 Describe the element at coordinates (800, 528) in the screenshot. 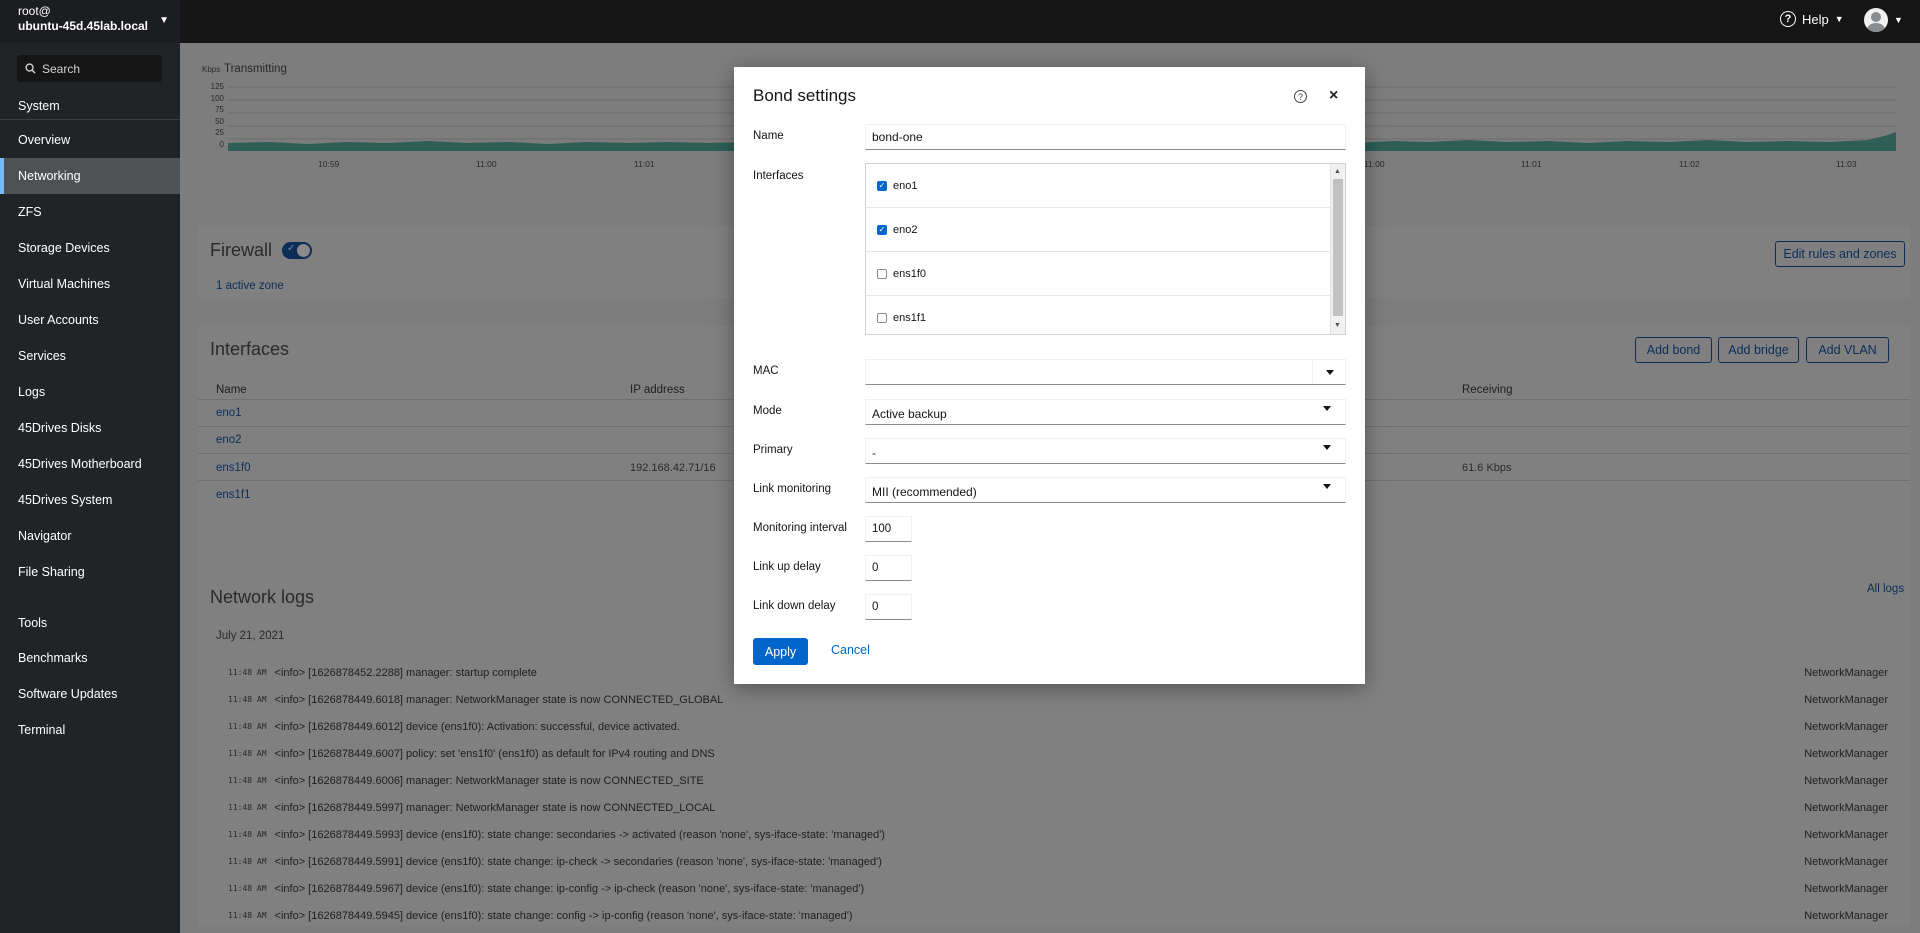

I see `monitoring-interval-label: Monitoring interval` at that location.